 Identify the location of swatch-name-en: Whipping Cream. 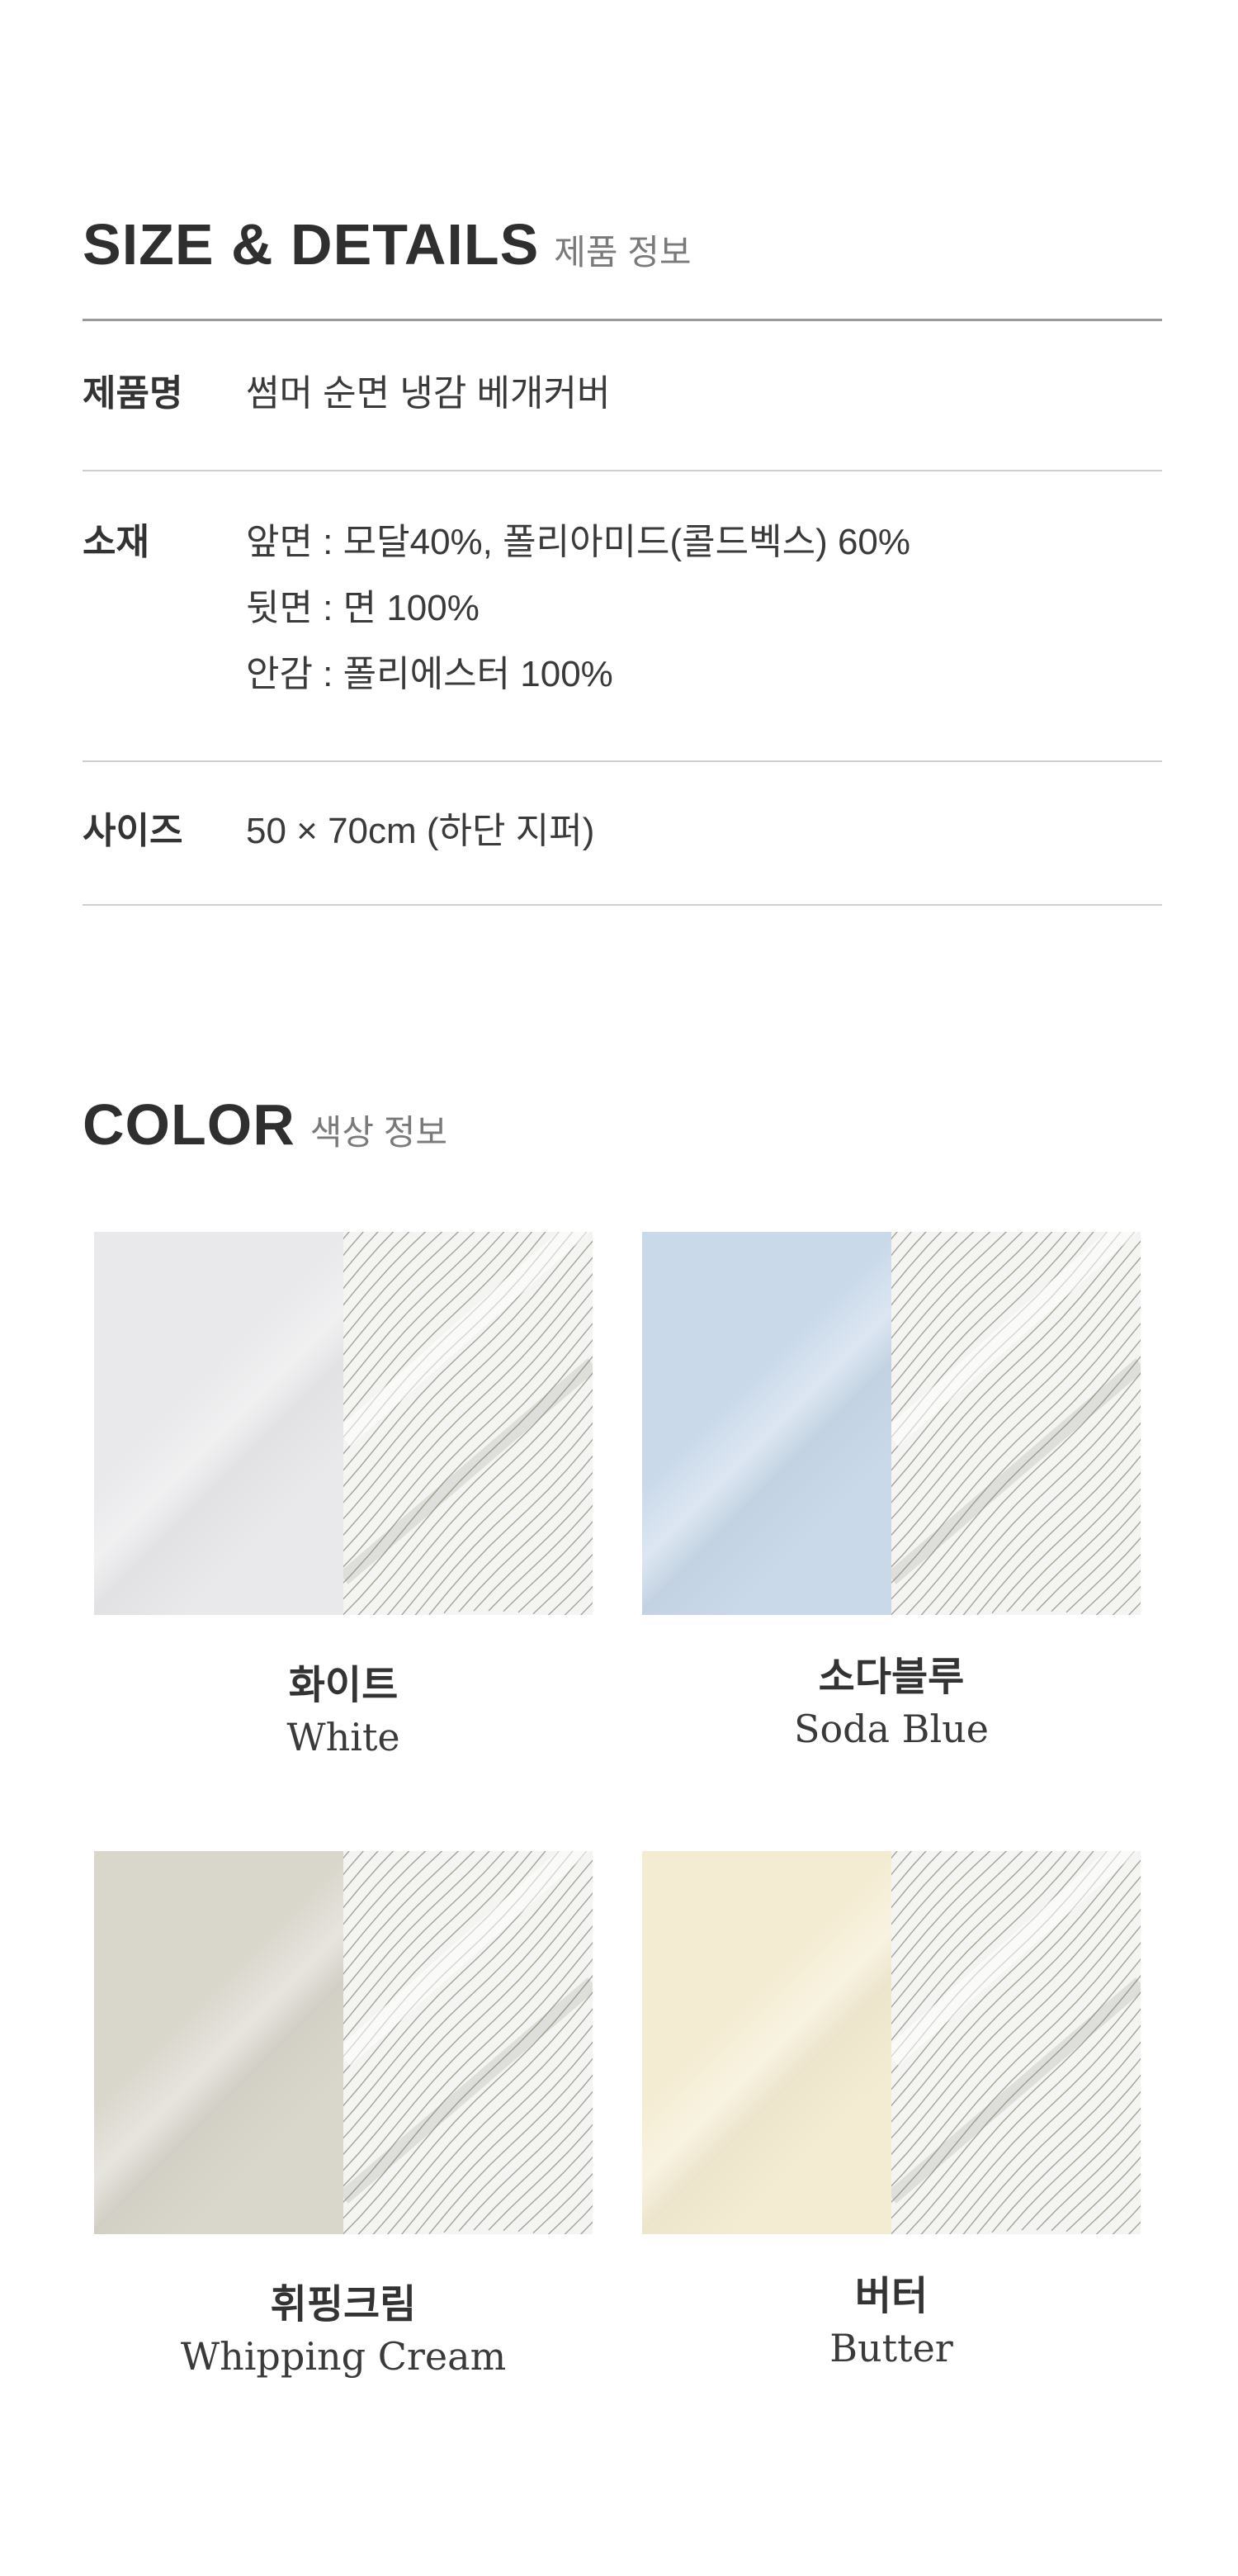
(343, 2356).